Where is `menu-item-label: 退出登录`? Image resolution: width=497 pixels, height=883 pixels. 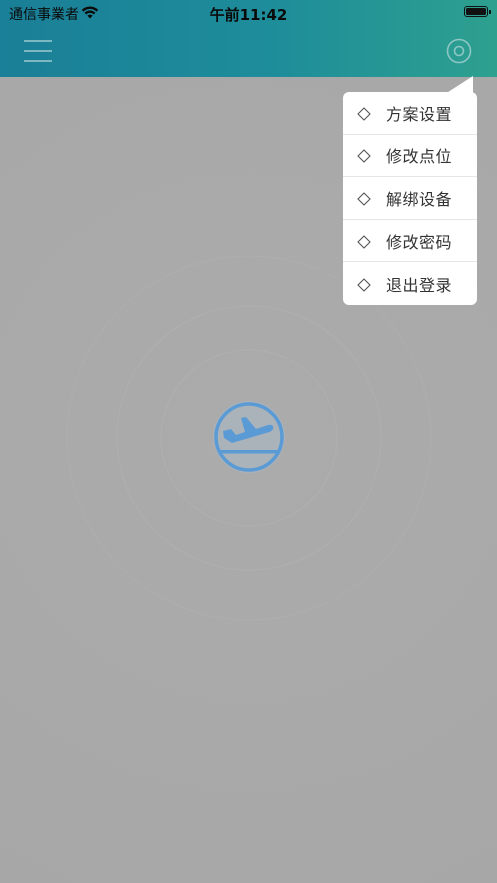 menu-item-label: 退出登录 is located at coordinates (419, 285).